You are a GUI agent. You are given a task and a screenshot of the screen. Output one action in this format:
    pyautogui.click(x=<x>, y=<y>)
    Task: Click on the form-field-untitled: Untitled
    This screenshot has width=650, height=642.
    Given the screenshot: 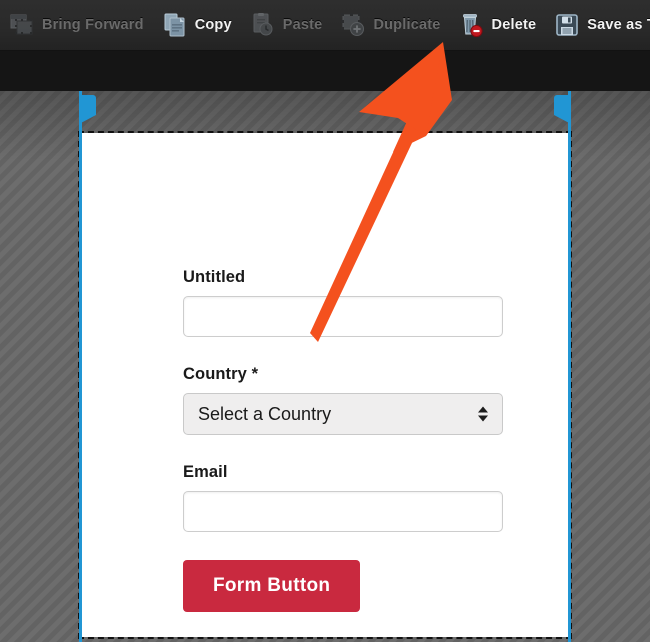 What is the action you would take?
    pyautogui.click(x=343, y=316)
    